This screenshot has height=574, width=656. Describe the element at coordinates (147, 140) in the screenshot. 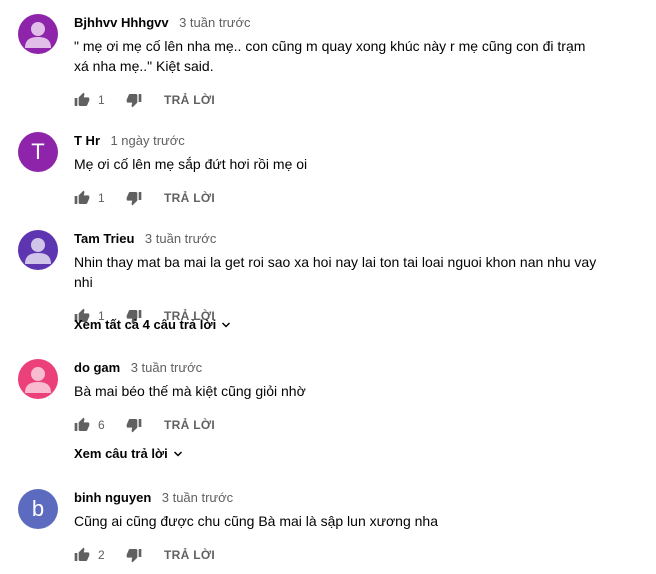

I see `timestamp: 1 ngày trước` at that location.